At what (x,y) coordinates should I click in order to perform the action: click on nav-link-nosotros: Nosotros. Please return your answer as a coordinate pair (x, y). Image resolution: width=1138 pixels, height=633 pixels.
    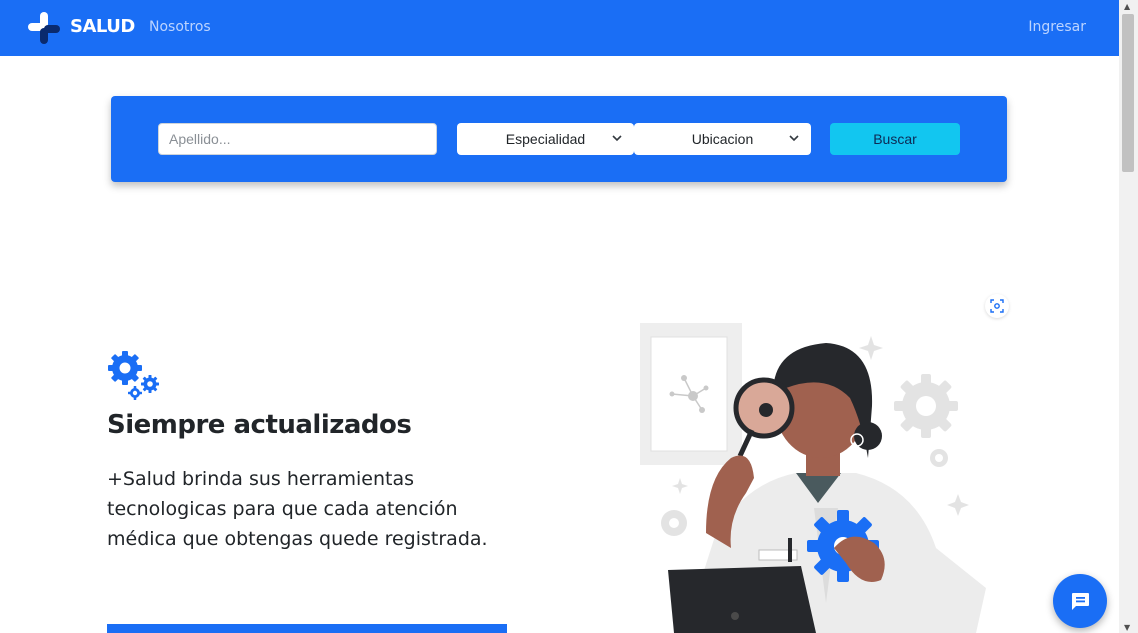
    Looking at the image, I should click on (180, 27).